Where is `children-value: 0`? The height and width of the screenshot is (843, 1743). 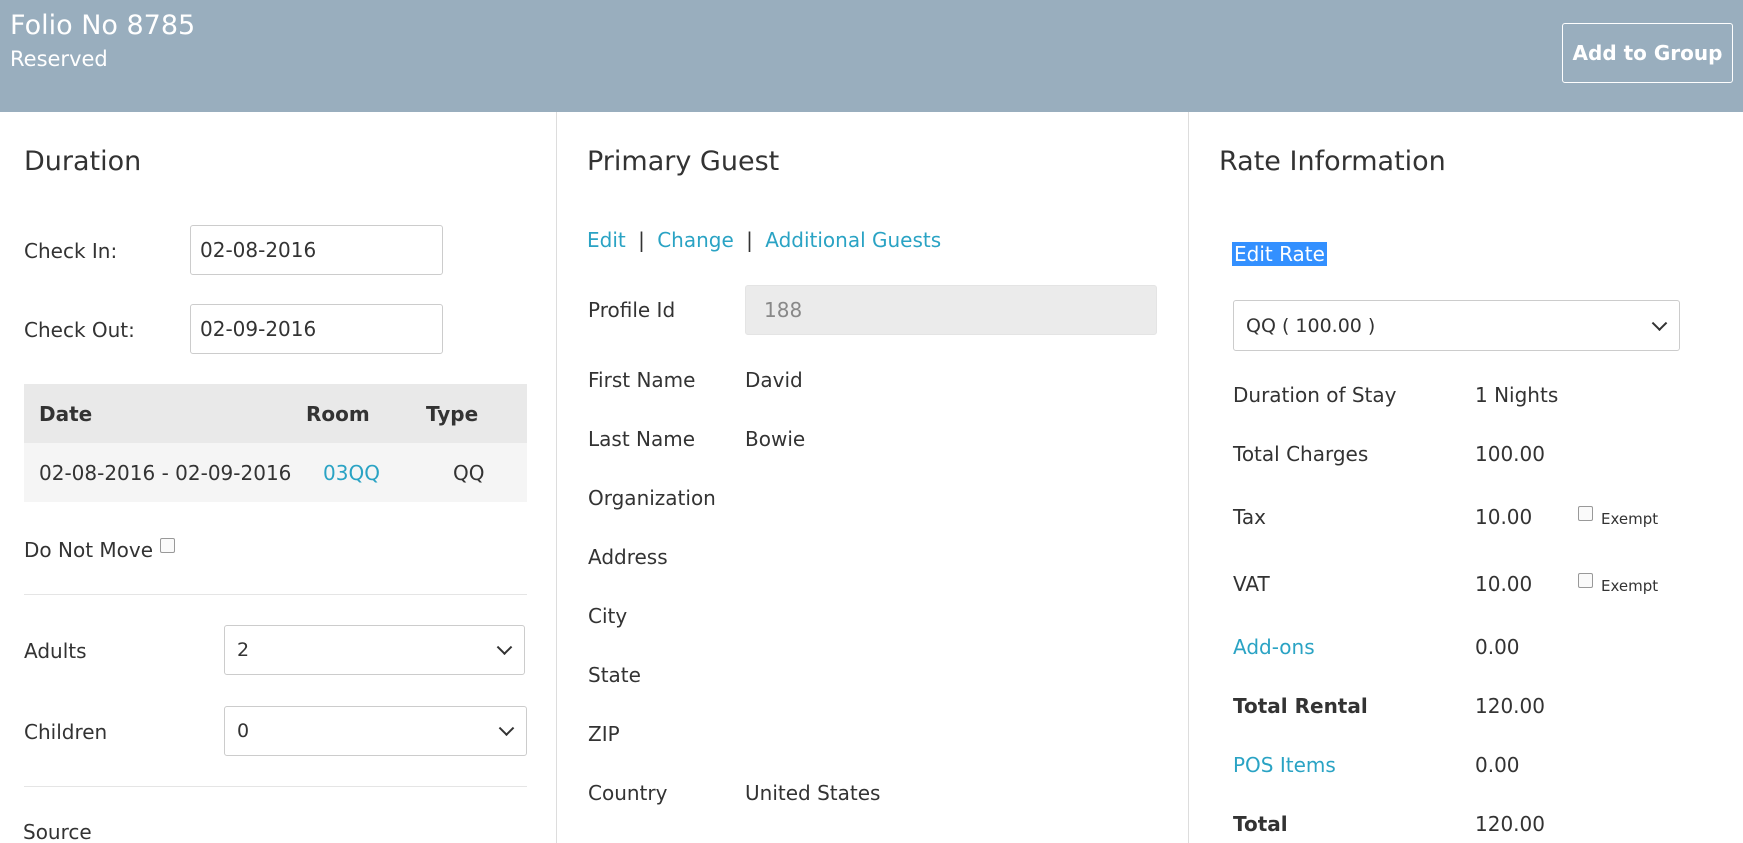 children-value: 0 is located at coordinates (243, 731).